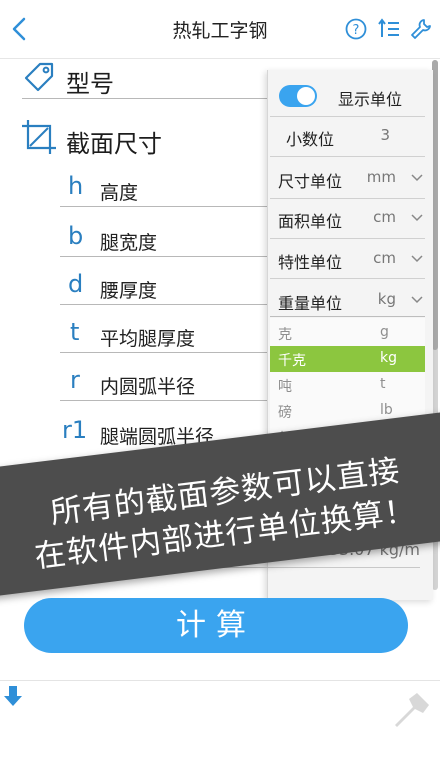 The height and width of the screenshot is (771, 440). Describe the element at coordinates (350, 259) in the screenshot. I see `prop-unit-row: 特性单位 cm` at that location.